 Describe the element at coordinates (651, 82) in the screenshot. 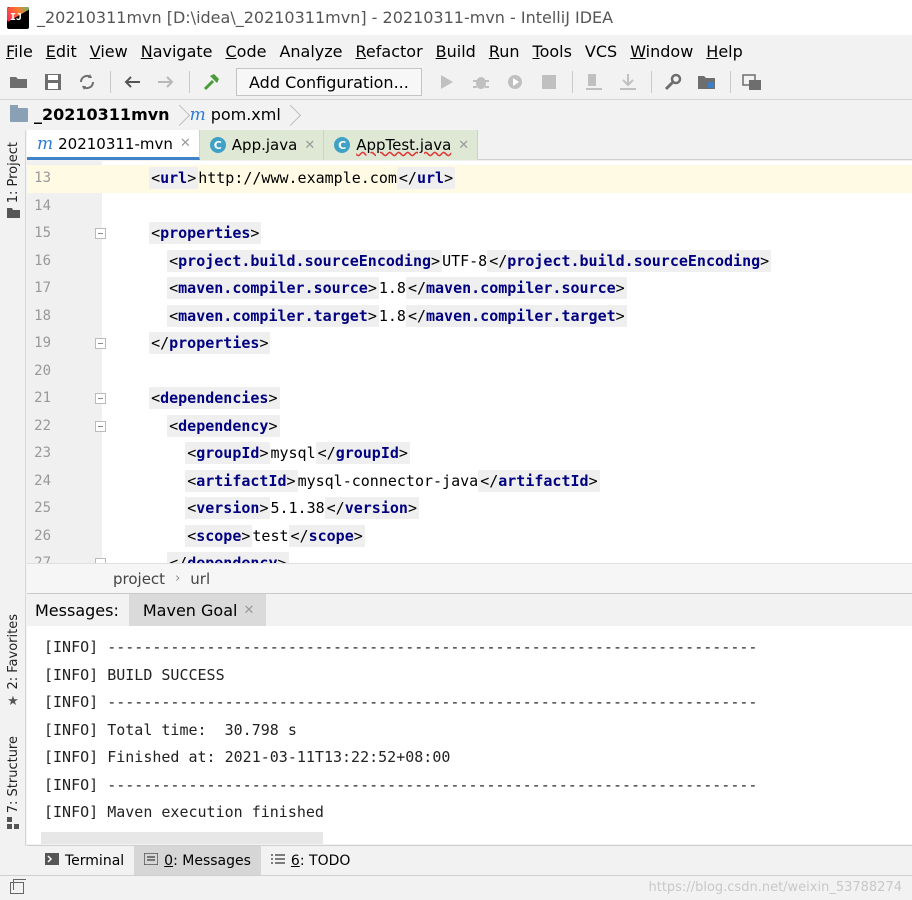

I see `toolbar-separator` at that location.